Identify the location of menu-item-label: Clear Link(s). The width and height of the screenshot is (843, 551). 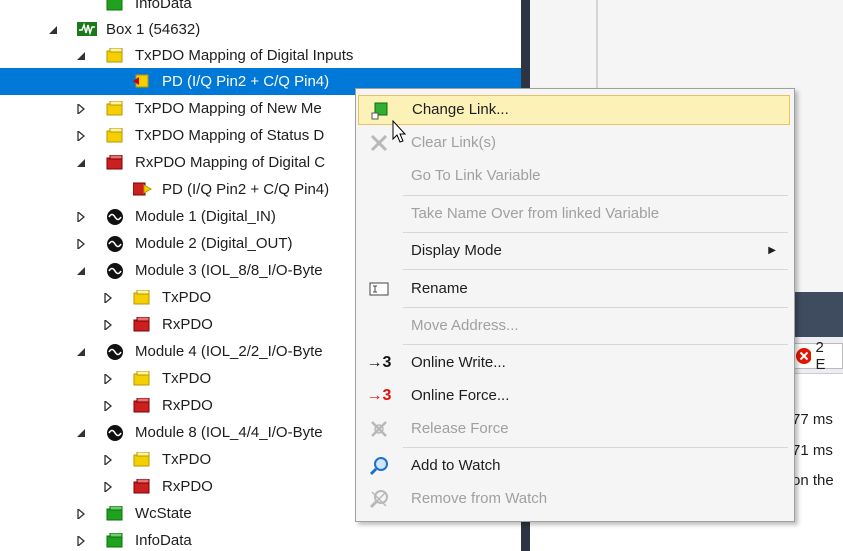
(454, 142).